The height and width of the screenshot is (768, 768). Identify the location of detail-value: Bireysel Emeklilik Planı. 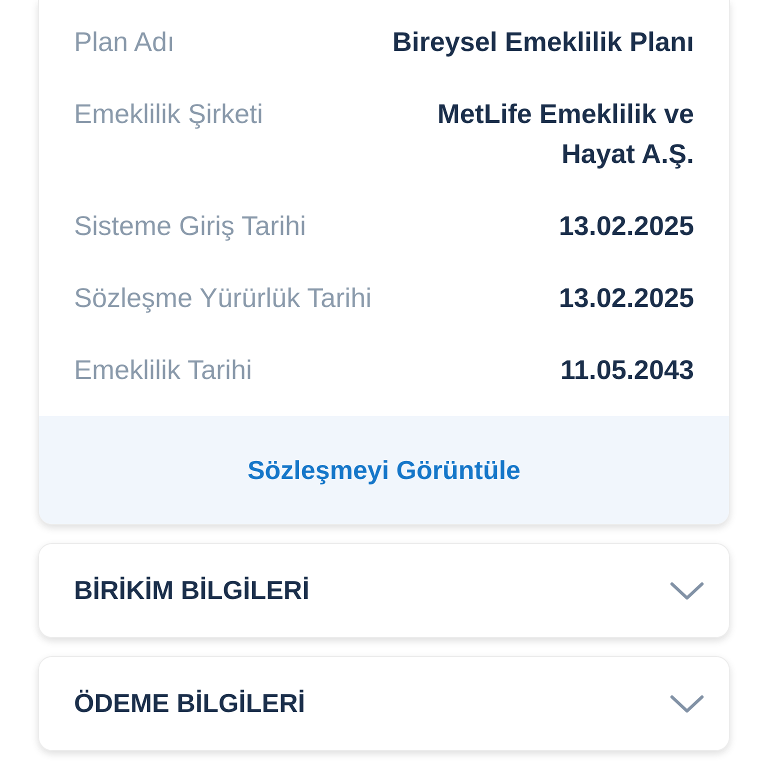
(543, 42).